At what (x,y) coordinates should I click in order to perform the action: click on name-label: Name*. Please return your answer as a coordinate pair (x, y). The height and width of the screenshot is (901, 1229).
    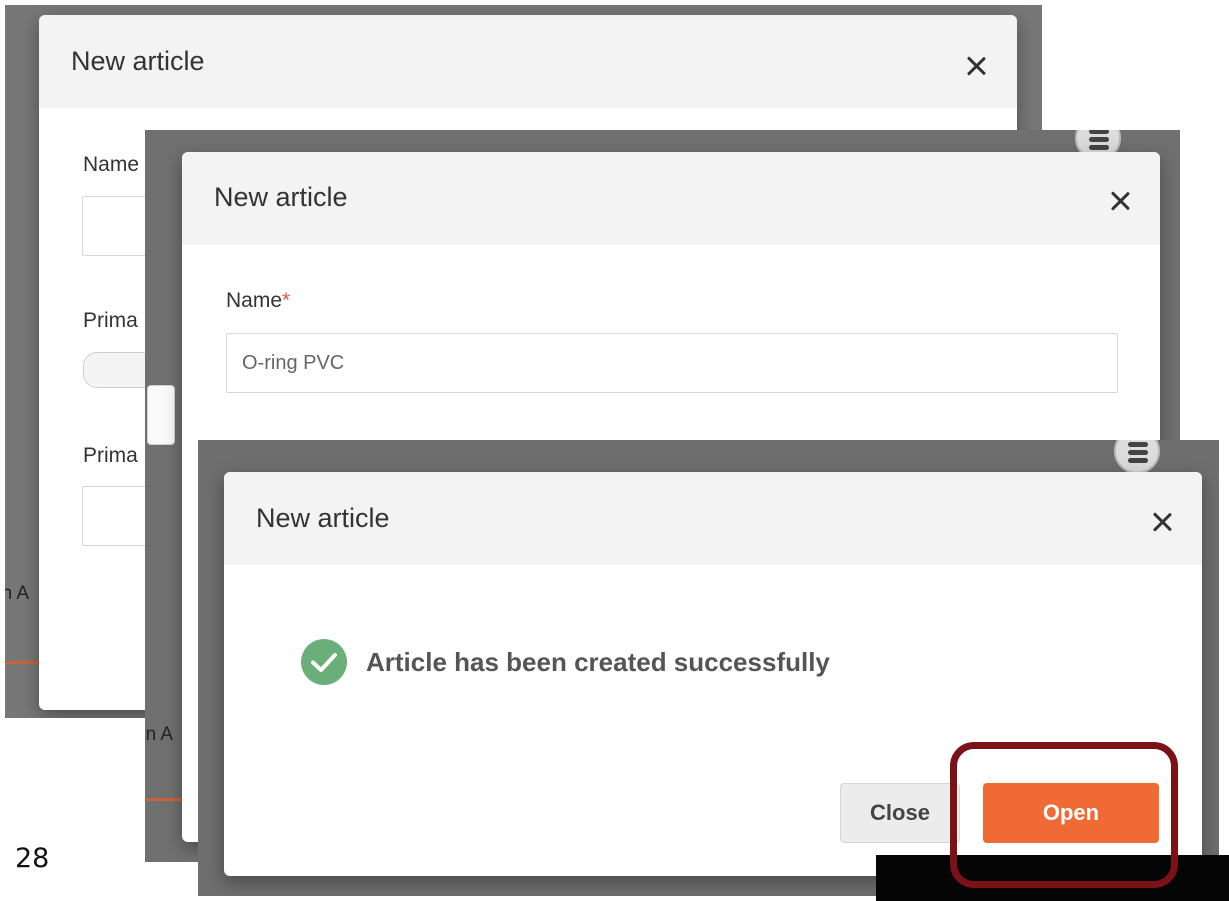
    Looking at the image, I should click on (258, 301).